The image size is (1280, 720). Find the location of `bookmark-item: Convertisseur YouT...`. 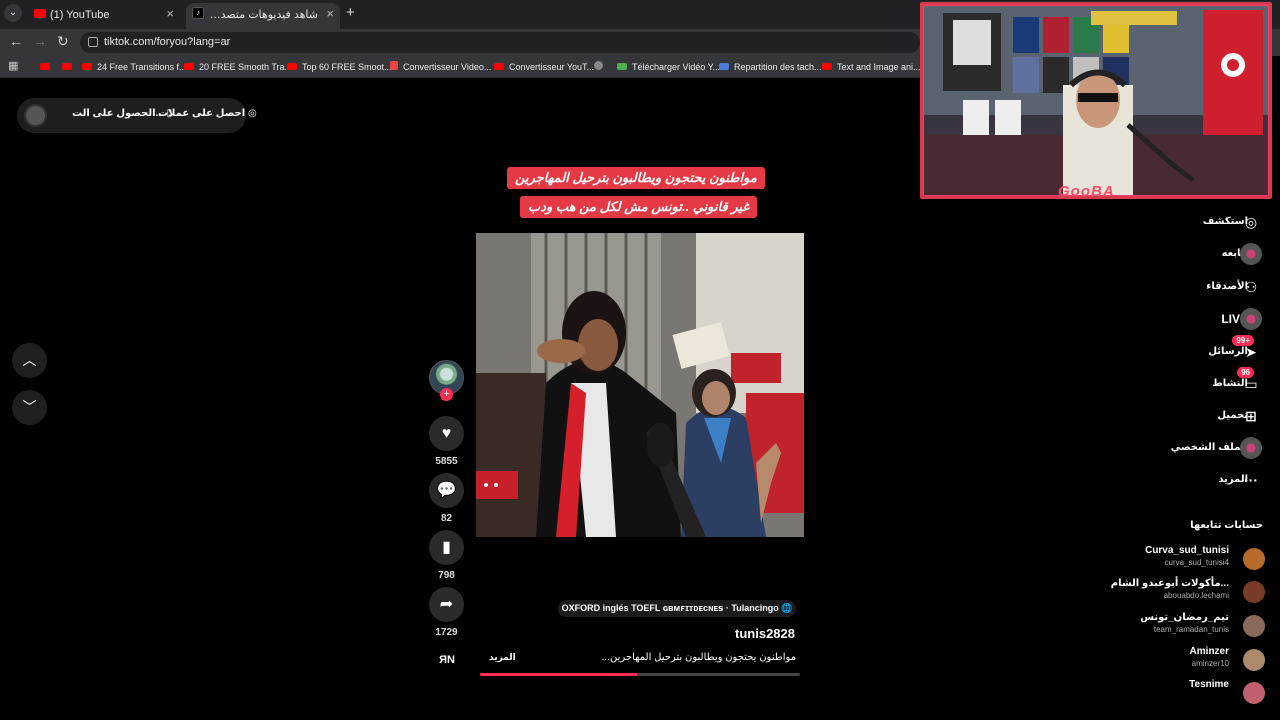

bookmark-item: Convertisseur YouT... is located at coordinates (544, 67).